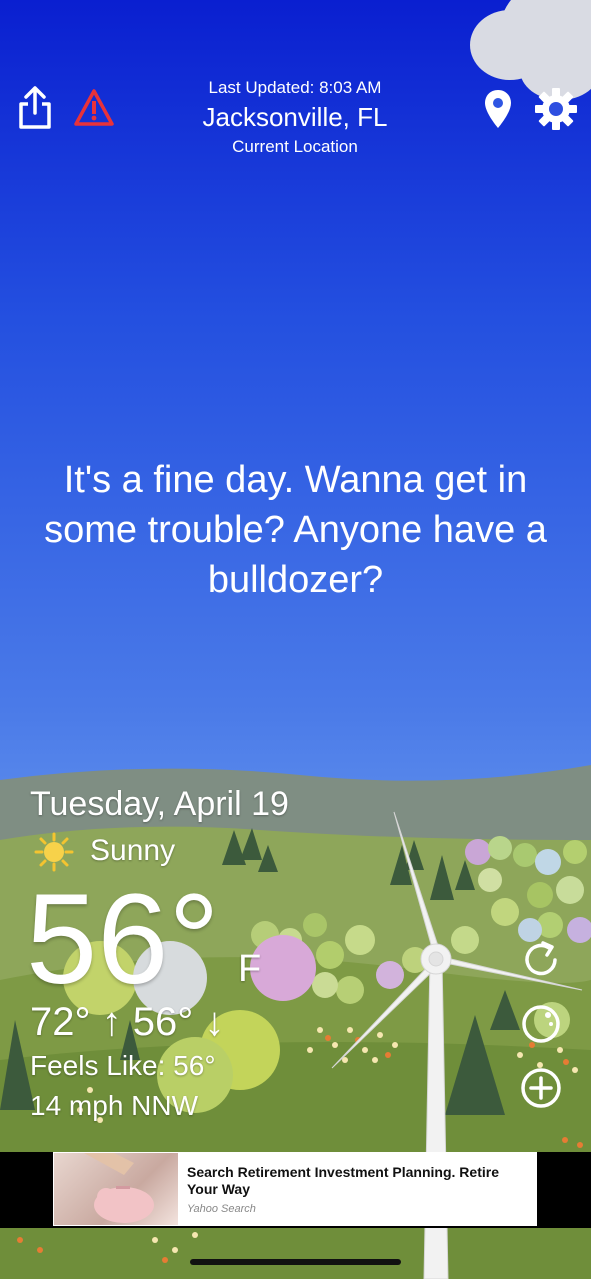  What do you see at coordinates (541, 1088) in the screenshot?
I see `add-icon` at bounding box center [541, 1088].